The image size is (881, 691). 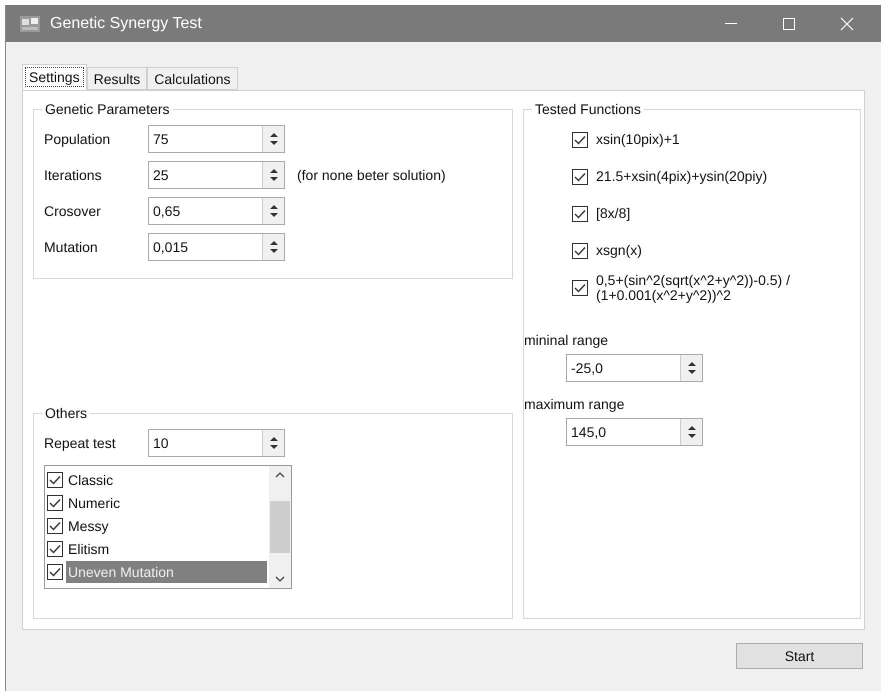 What do you see at coordinates (575, 404) in the screenshot?
I see `field-label: maximum range` at bounding box center [575, 404].